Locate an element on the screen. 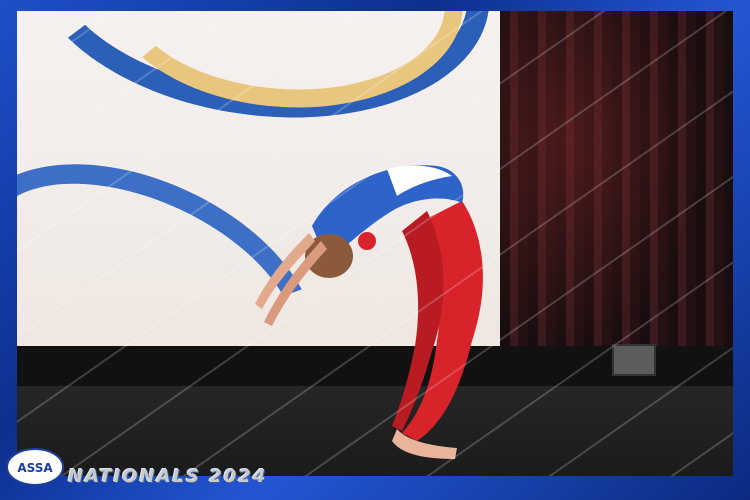 This screenshot has width=750, height=500. assa-logo: ASSA is located at coordinates (35, 467).